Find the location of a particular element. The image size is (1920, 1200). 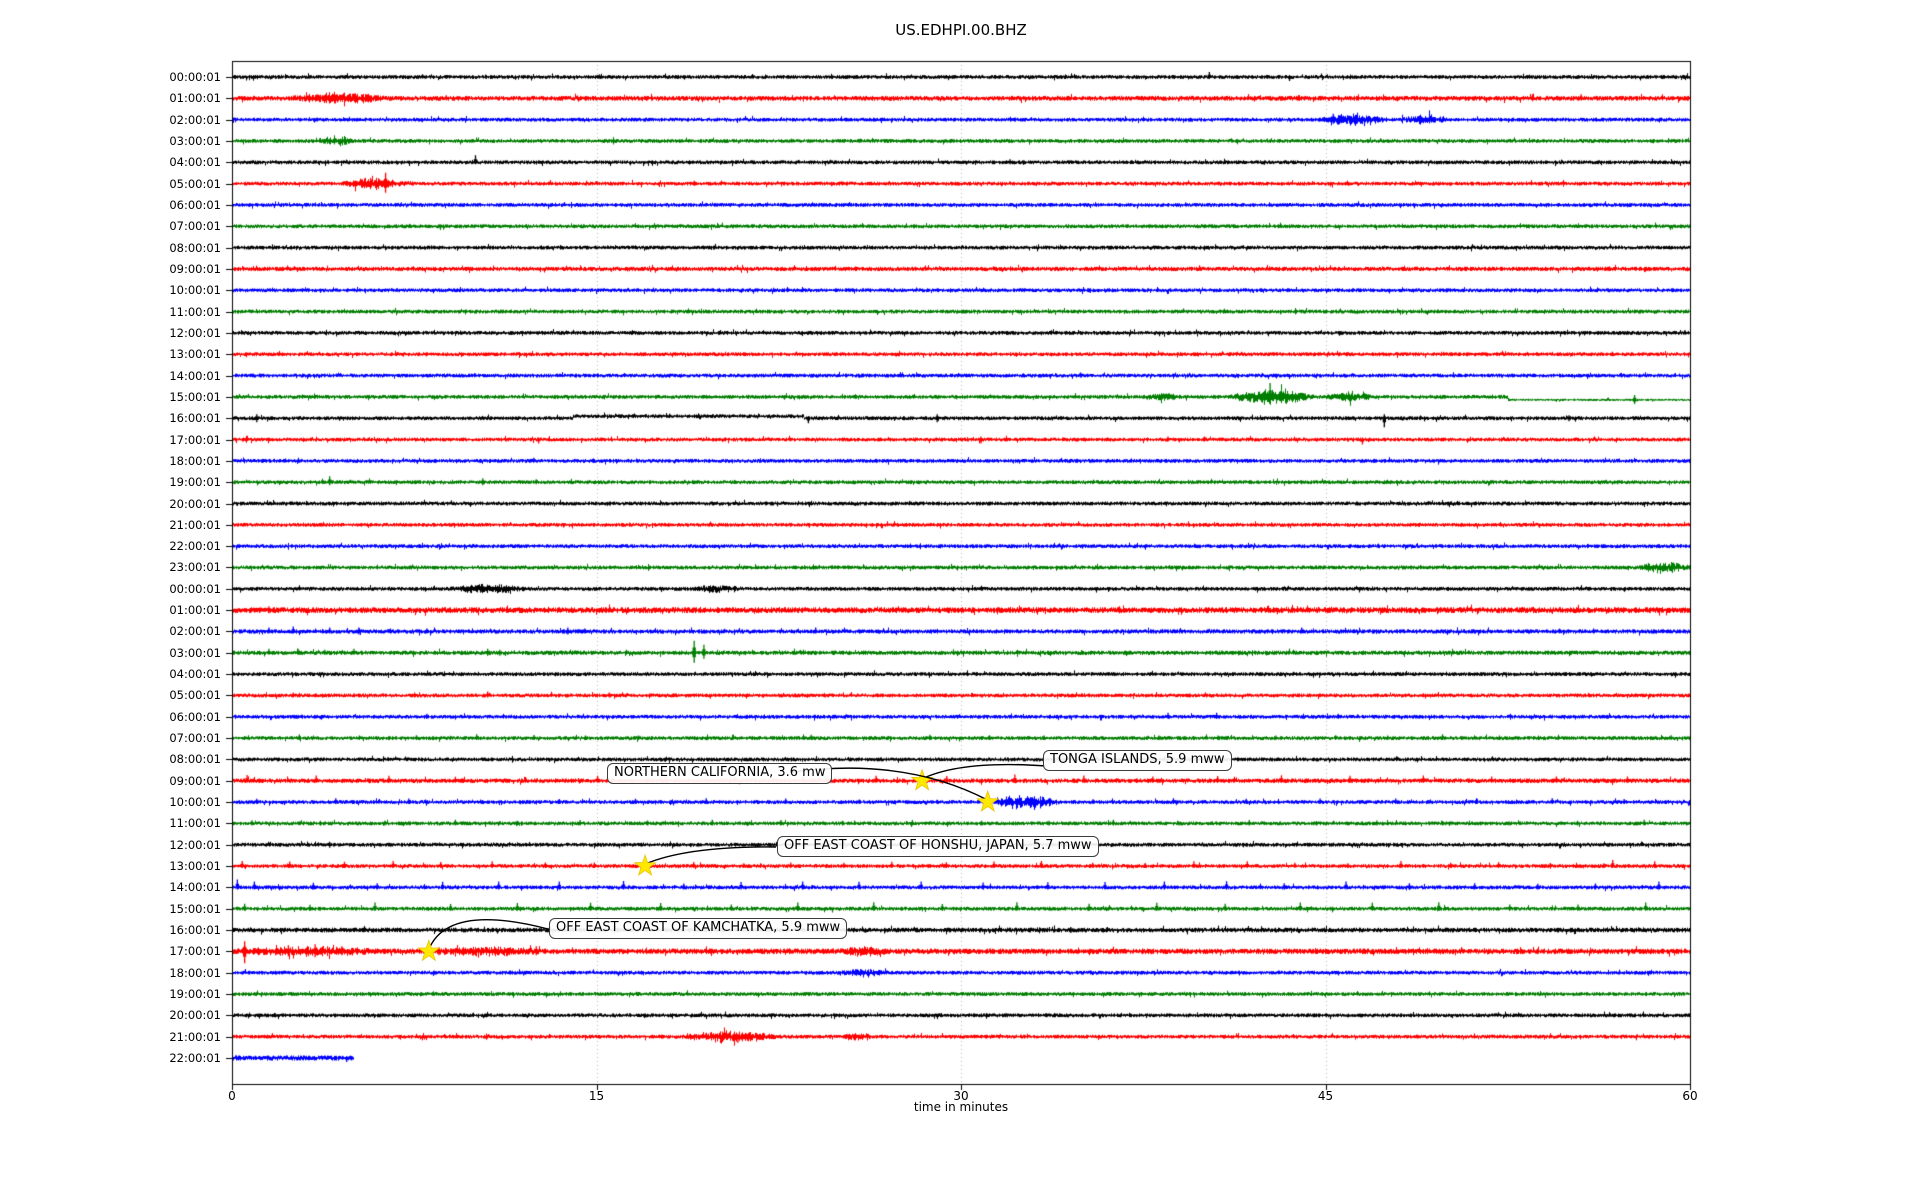

event-label-box: NORTHERN CALIFORNIA, 3.6 mw is located at coordinates (720, 774).